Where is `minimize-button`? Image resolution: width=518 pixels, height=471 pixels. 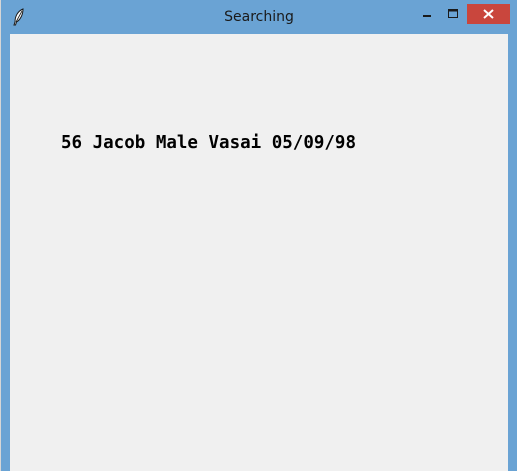 minimize-button is located at coordinates (427, 14).